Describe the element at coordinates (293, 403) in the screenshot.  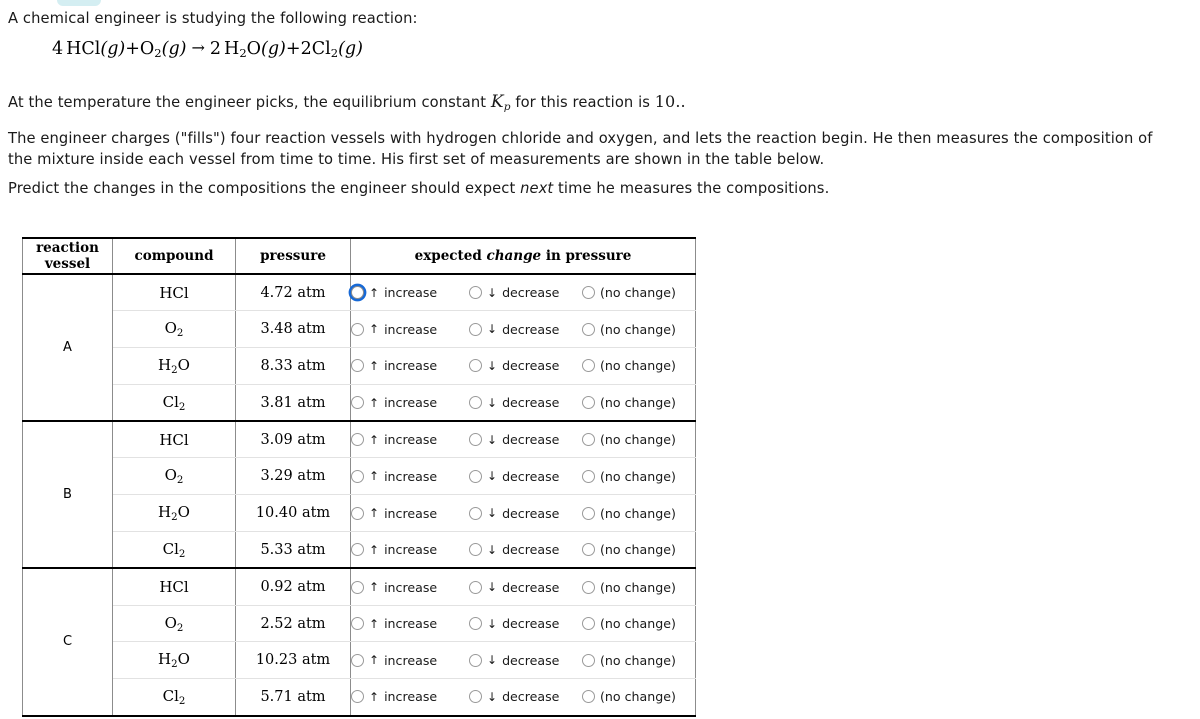
I see `pressure-value: 3.81 atm` at that location.